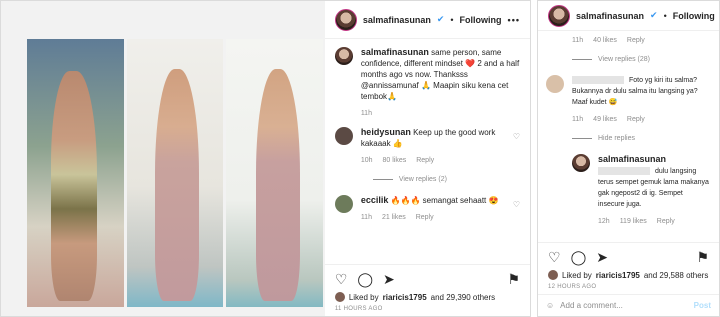 The width and height of the screenshot is (720, 317). I want to click on reply-username: salmafinasunan, so click(632, 159).